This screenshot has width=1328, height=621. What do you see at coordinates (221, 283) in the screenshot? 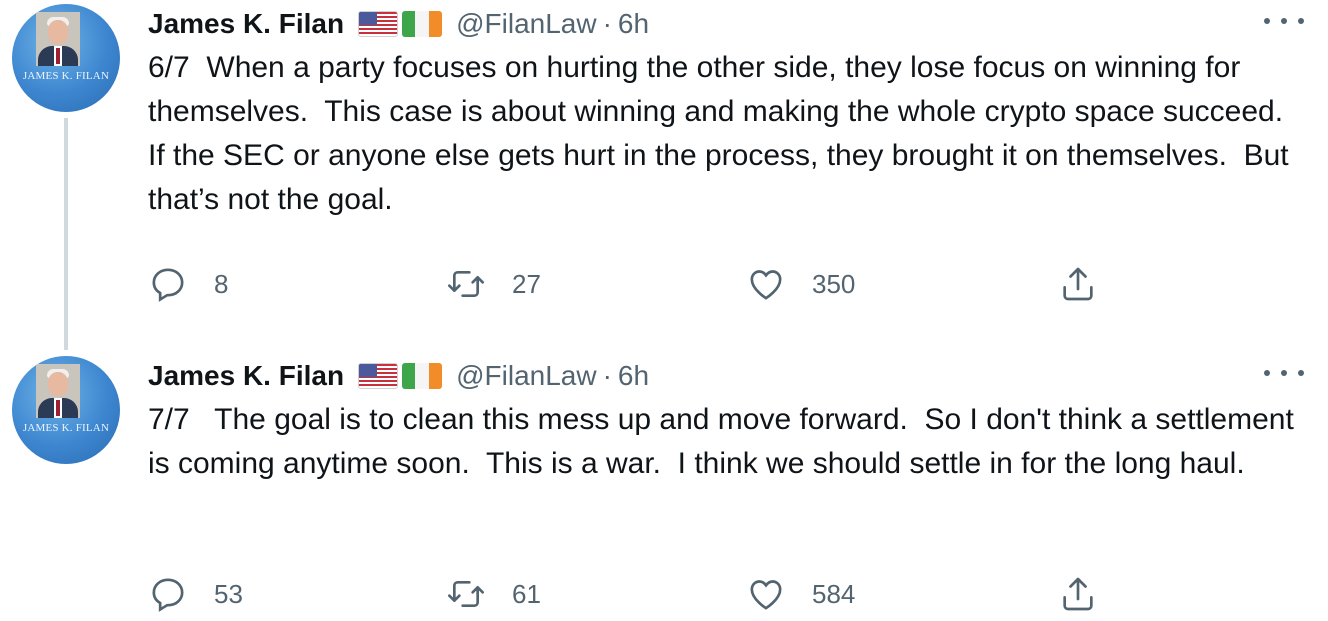
I see `reply-count: 8` at bounding box center [221, 283].